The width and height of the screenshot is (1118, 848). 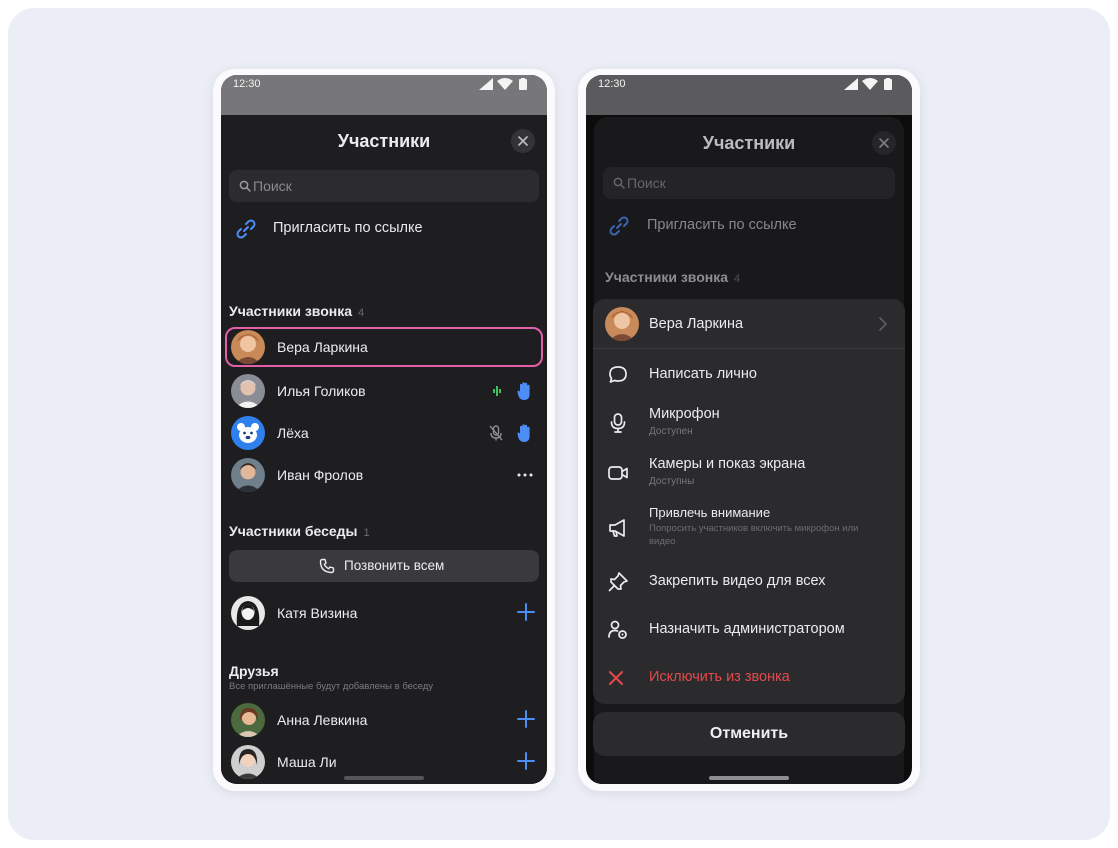 I want to click on message-icon, so click(x=618, y=374).